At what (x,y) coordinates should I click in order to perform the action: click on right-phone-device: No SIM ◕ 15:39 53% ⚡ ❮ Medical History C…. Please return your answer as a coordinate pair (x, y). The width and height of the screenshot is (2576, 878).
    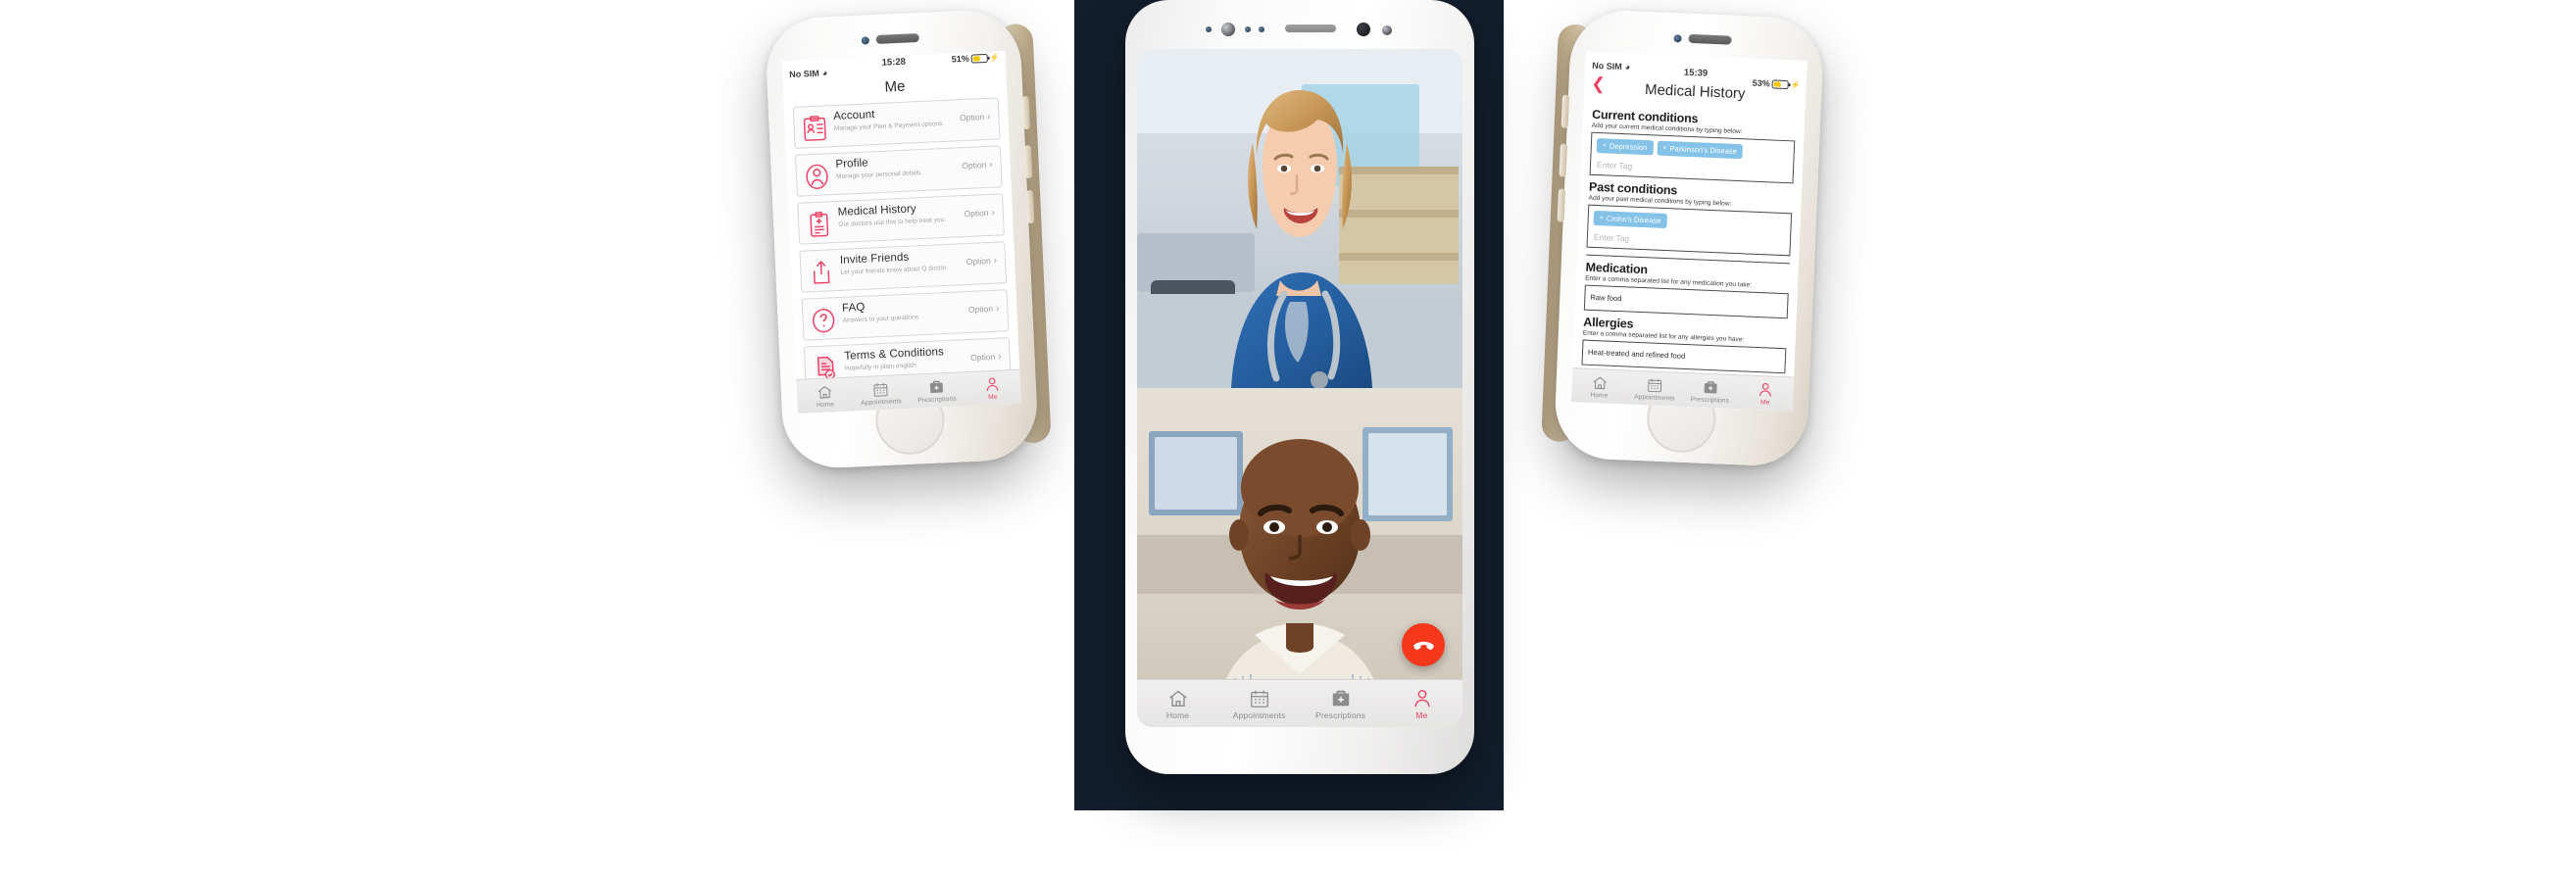
    Looking at the image, I should click on (1683, 238).